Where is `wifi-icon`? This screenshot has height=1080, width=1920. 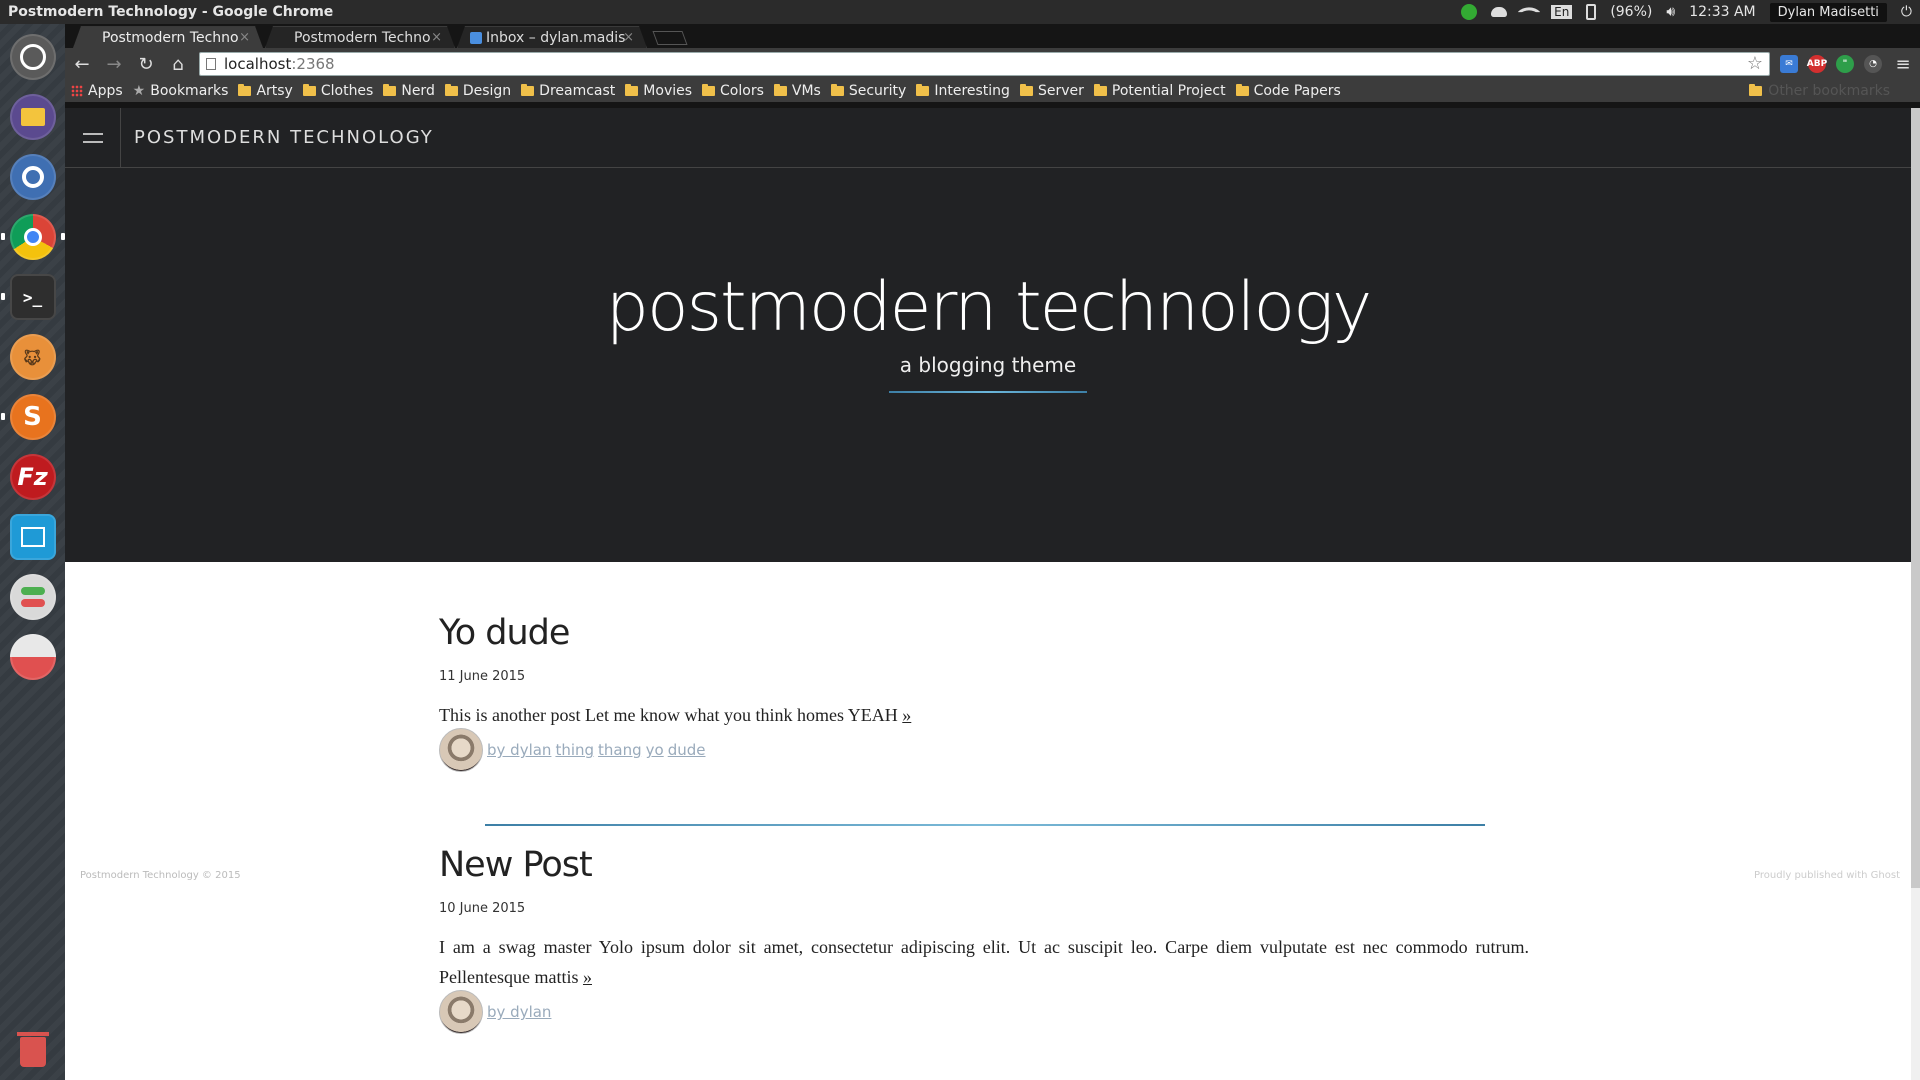 wifi-icon is located at coordinates (1529, 12).